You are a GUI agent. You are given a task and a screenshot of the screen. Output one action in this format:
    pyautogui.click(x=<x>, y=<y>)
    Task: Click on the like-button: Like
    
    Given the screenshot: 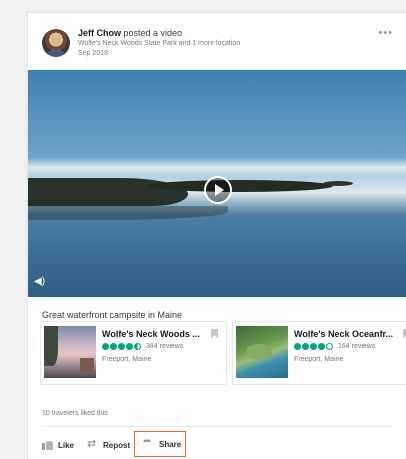 What is the action you would take?
    pyautogui.click(x=58, y=445)
    